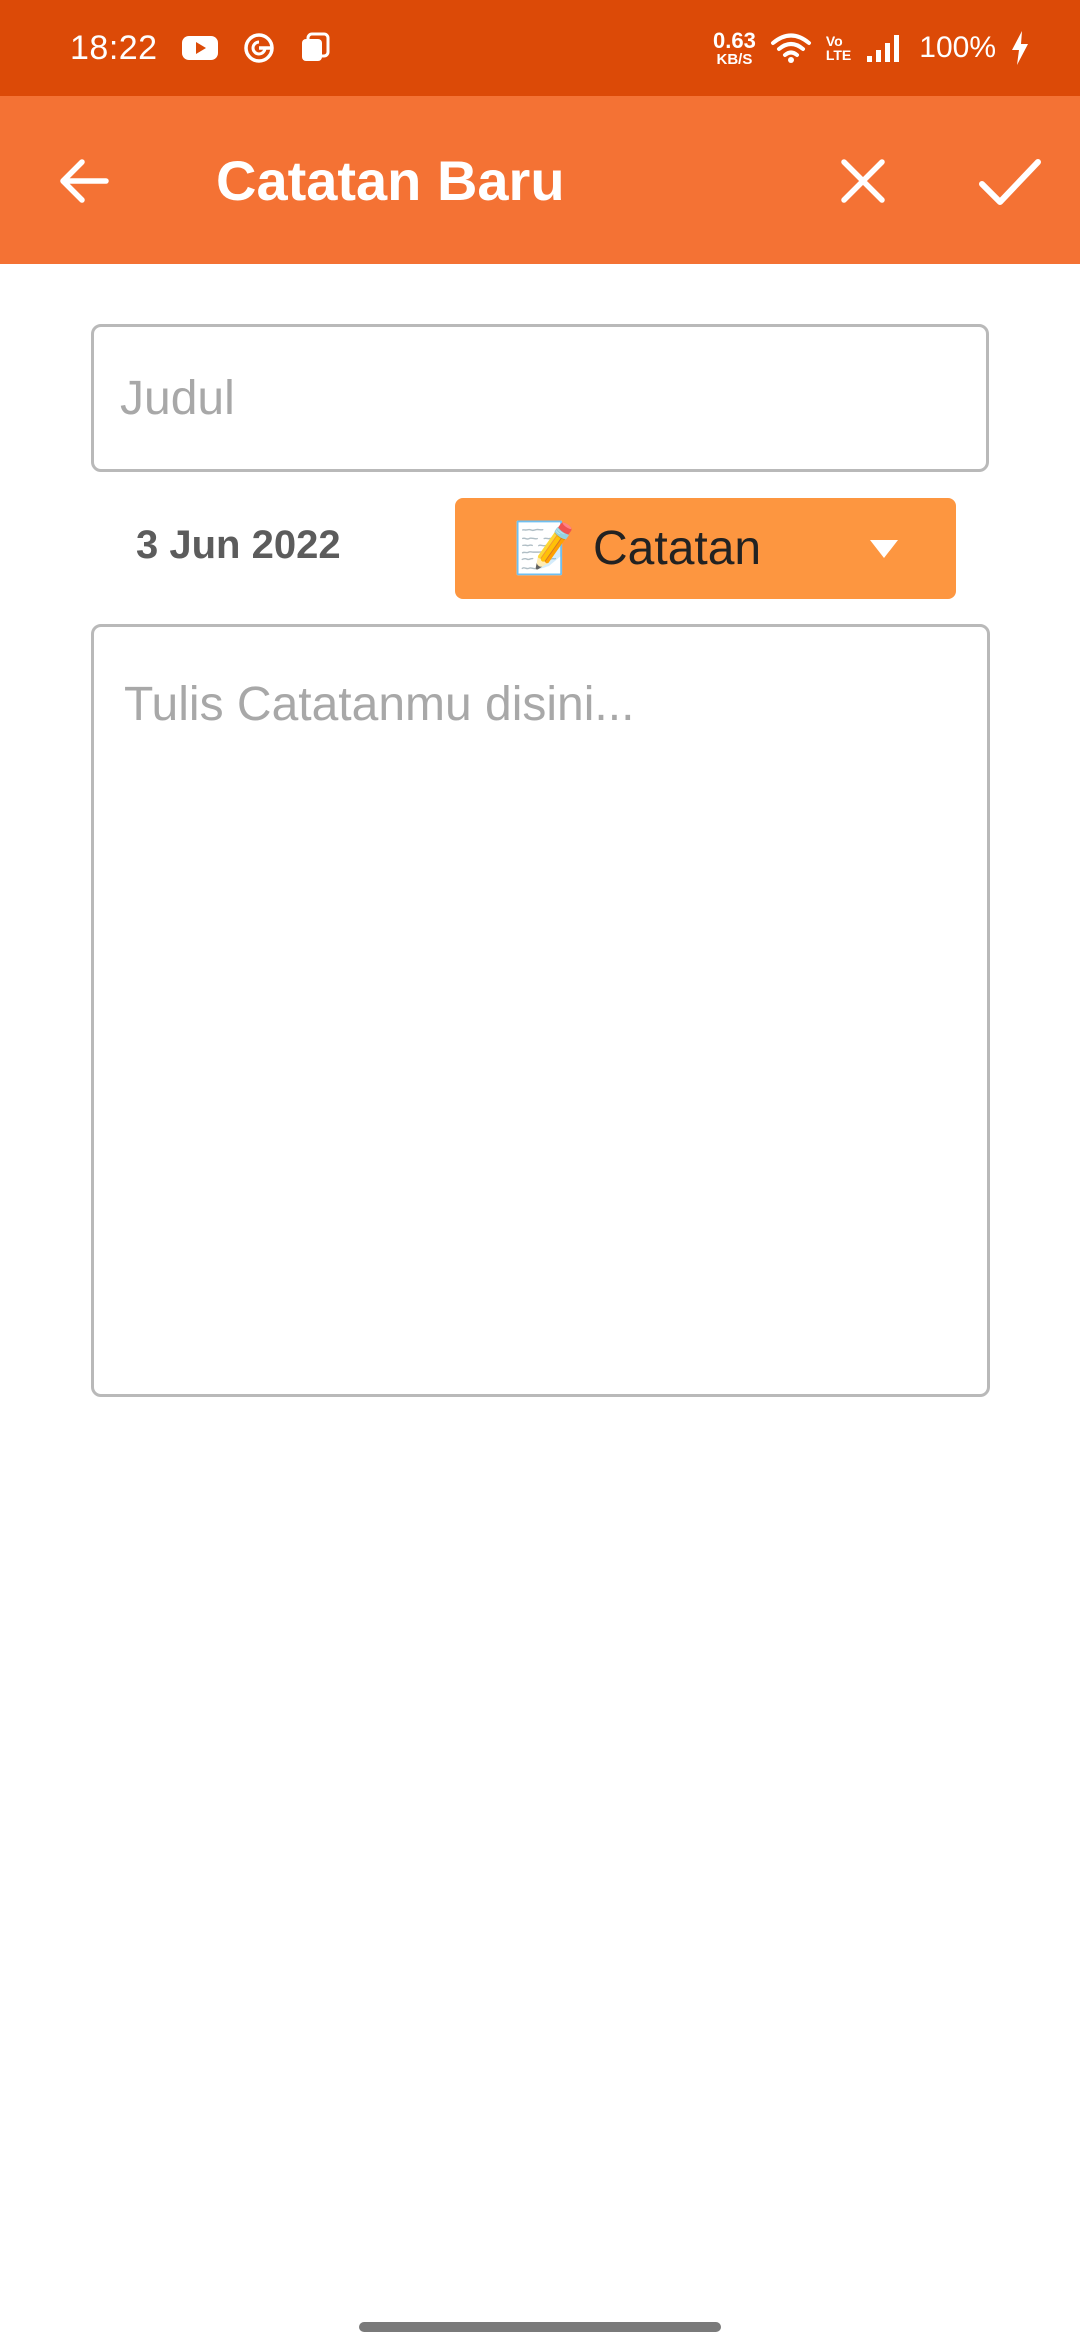 The height and width of the screenshot is (2340, 1080). I want to click on title-input, so click(540, 398).